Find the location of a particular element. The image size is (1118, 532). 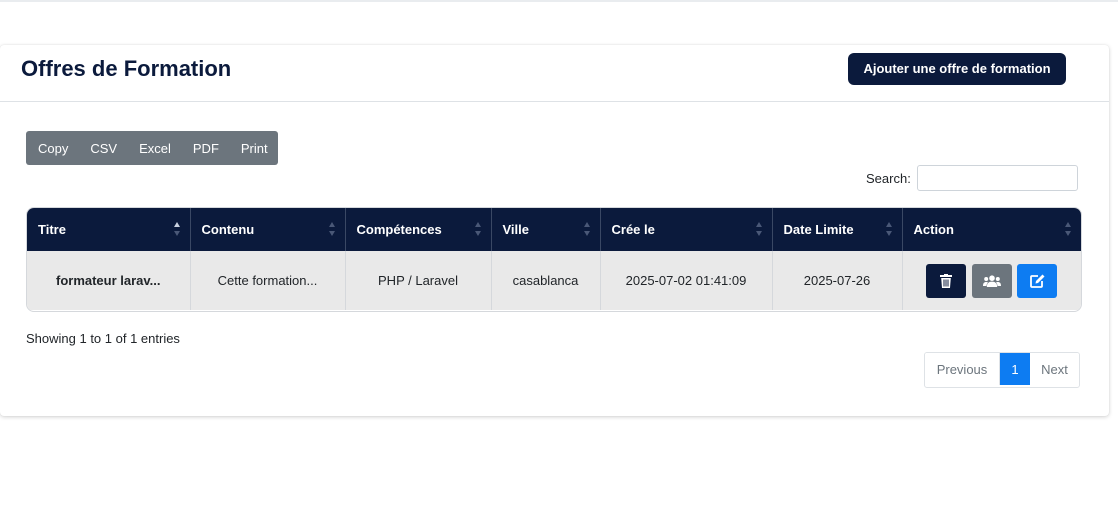

excel-button: Excel is located at coordinates (155, 148).